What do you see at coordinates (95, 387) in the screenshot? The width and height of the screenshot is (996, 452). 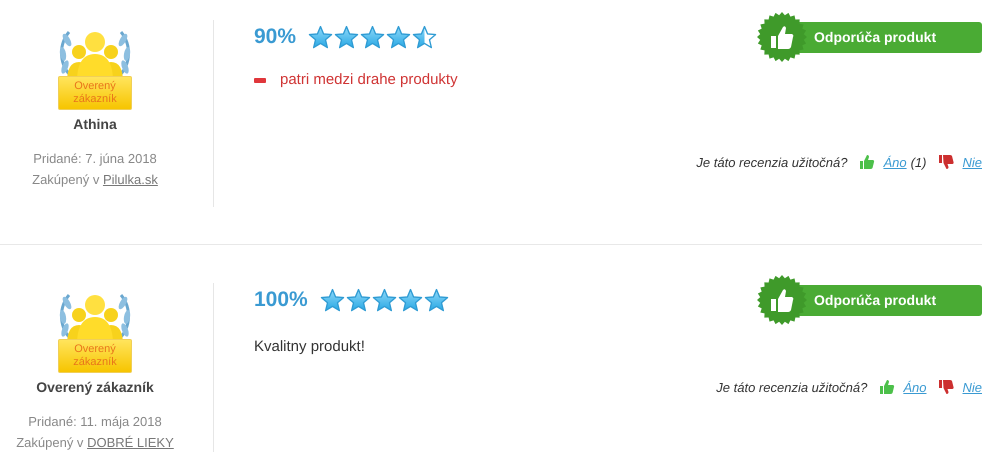 I see `author-name: Overený zákazník` at bounding box center [95, 387].